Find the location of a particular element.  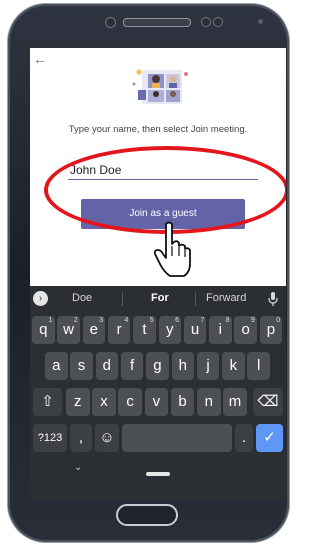

key-o: o9 is located at coordinates (245, 330).